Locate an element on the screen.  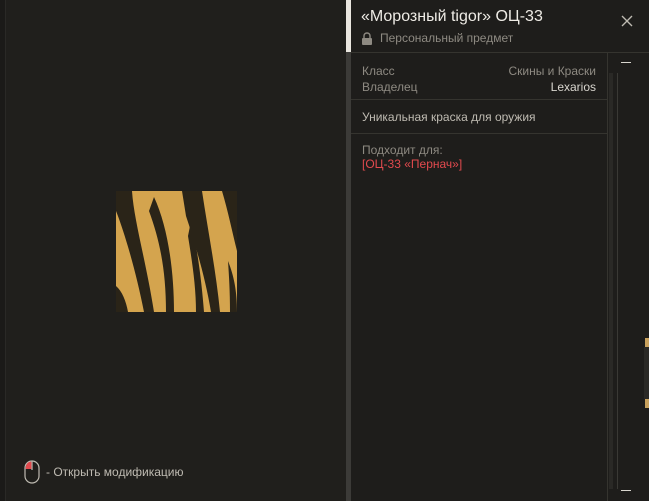
scroll-track is located at coordinates (617, 281).